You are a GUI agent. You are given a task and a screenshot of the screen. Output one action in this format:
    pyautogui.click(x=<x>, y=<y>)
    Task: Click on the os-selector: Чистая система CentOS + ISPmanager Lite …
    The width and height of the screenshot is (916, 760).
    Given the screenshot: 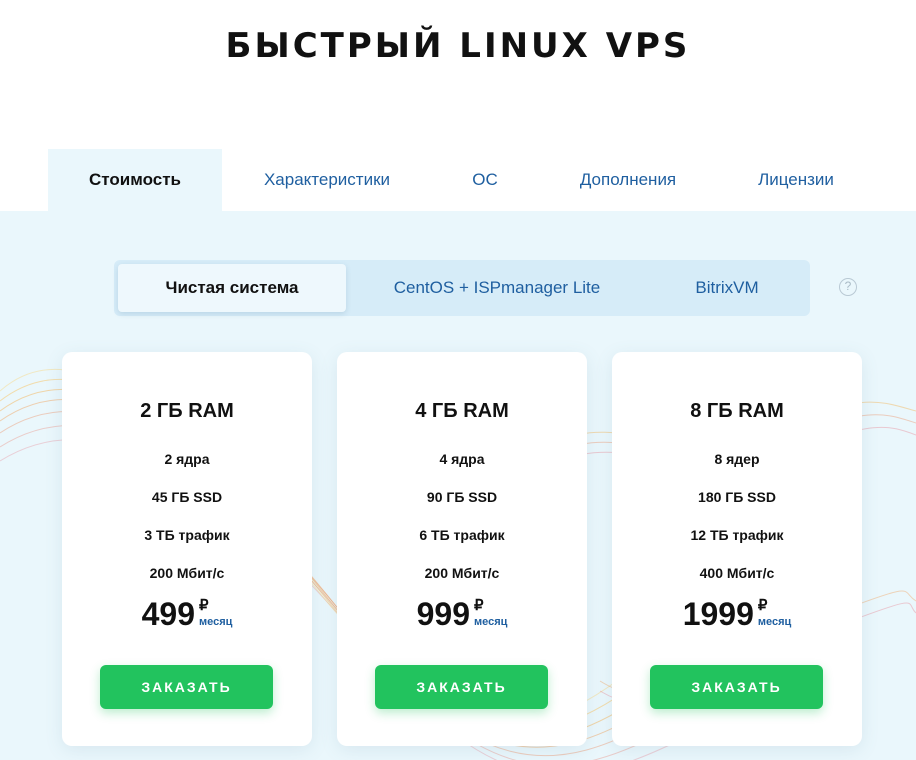 What is the action you would take?
    pyautogui.click(x=462, y=288)
    